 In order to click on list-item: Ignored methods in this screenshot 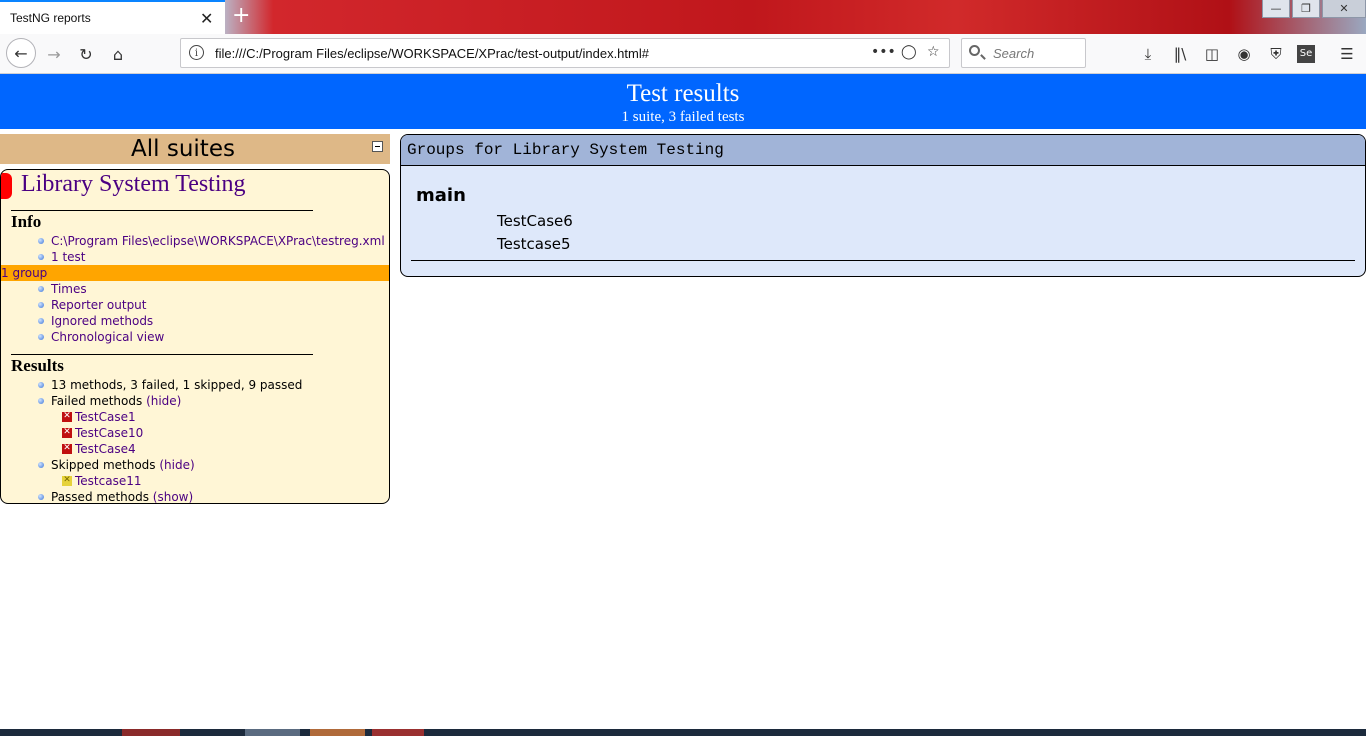, I will do `click(195, 321)`.